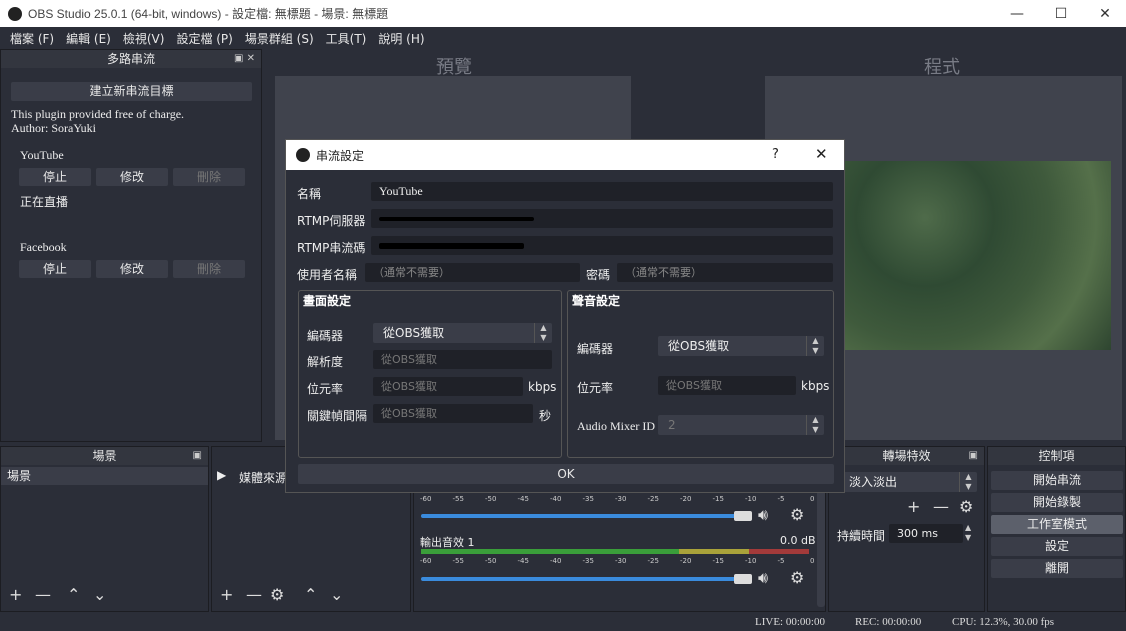 Image resolution: width=1126 pixels, height=631 pixels. I want to click on facebook-stop-button: 停止, so click(55, 269).